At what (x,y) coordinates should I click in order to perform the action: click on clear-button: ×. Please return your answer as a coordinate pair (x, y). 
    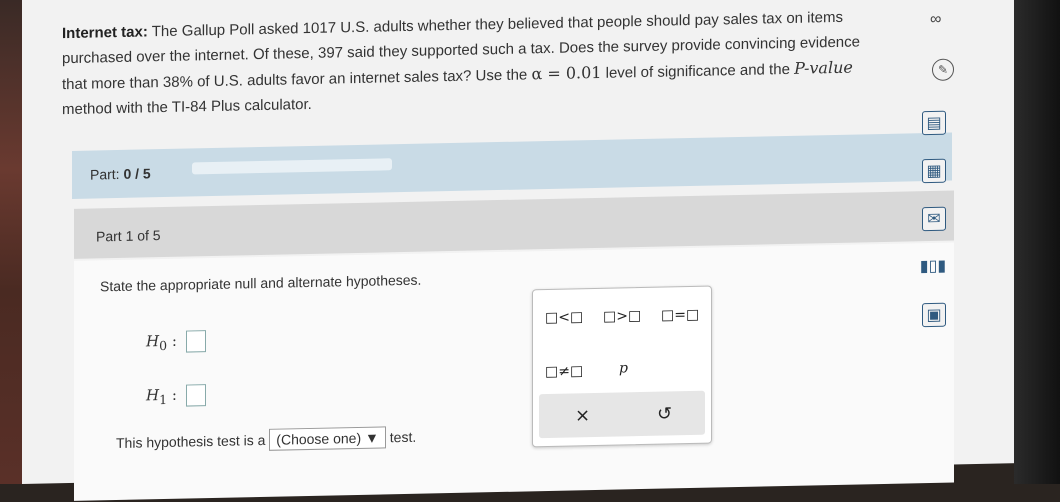
    Looking at the image, I should click on (582, 415).